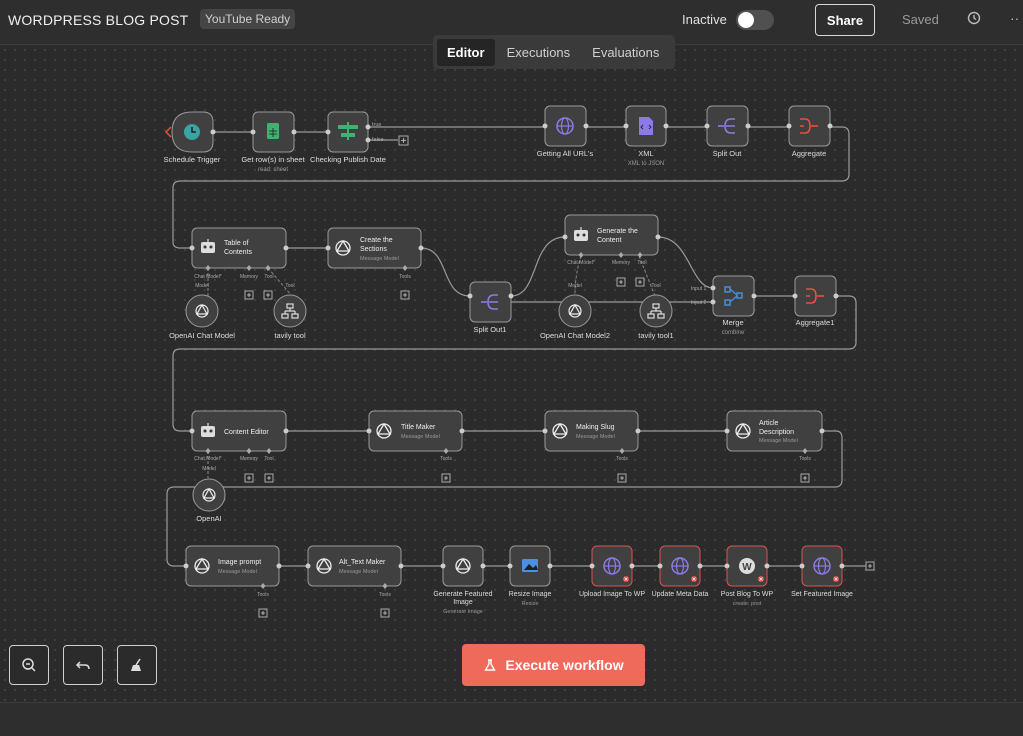 The width and height of the screenshot is (1023, 736). I want to click on aggregate-node: Aggregate, so click(809, 131).